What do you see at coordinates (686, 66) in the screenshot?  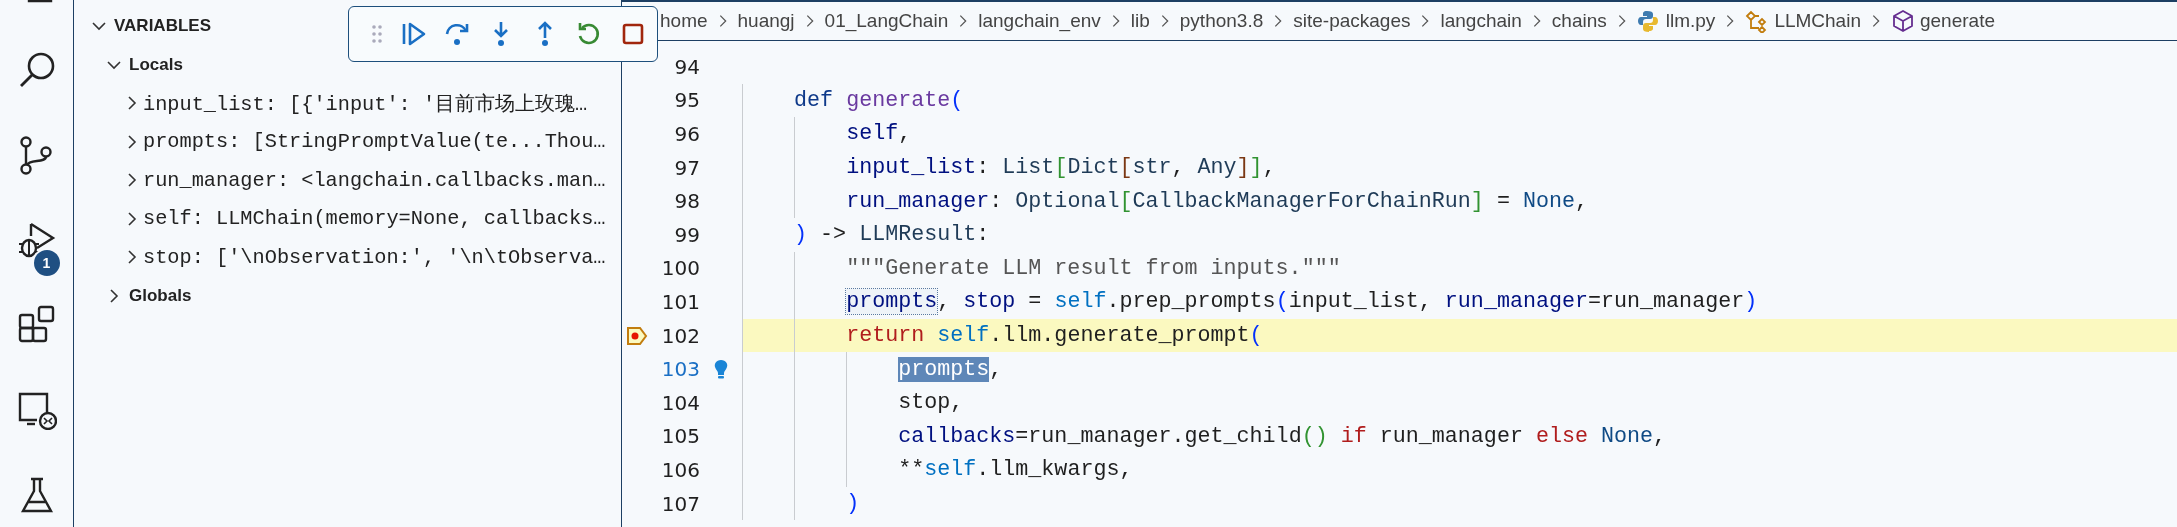 I see `line-number: 94` at bounding box center [686, 66].